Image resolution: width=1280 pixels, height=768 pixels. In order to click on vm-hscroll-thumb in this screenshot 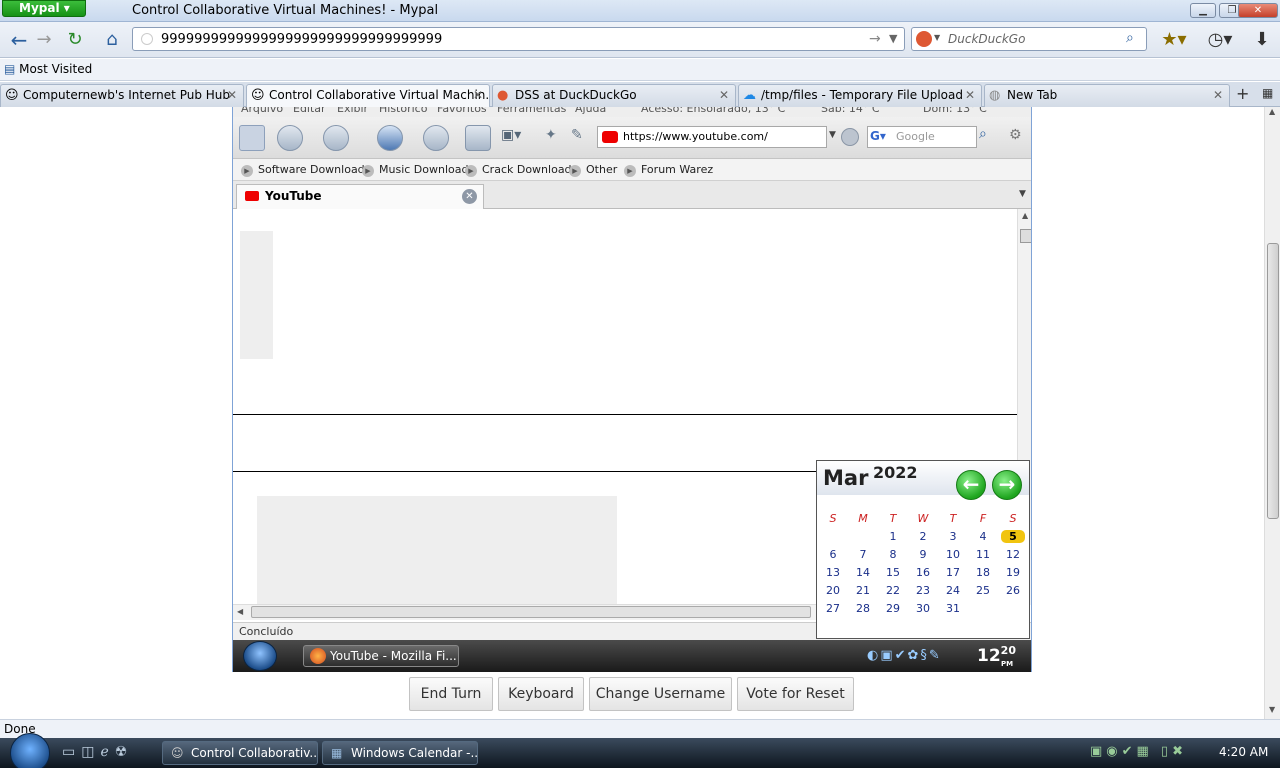, I will do `click(531, 612)`.